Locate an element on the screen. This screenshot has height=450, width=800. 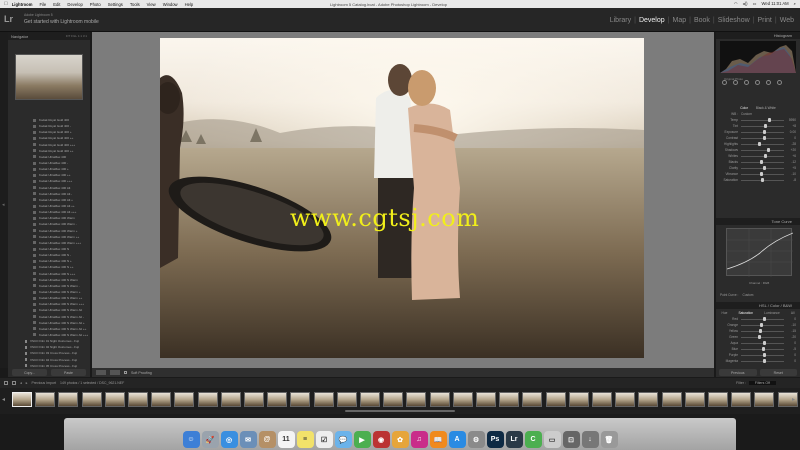
slider-value: +8 is located at coordinates (791, 126).